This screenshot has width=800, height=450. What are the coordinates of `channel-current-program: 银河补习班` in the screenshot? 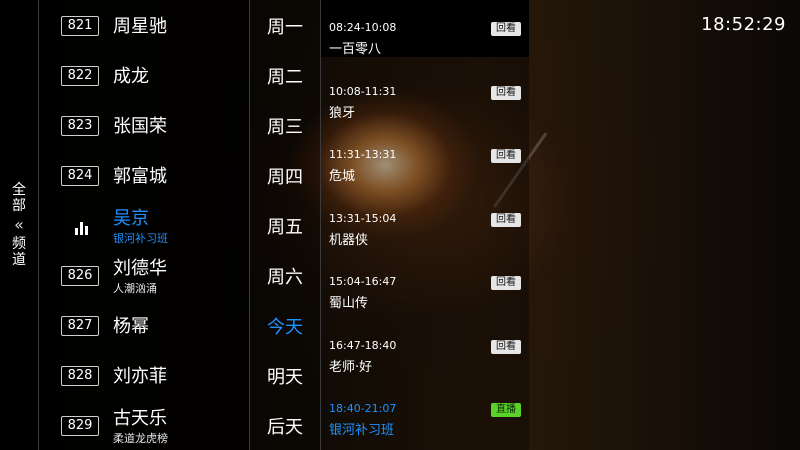 It's located at (140, 238).